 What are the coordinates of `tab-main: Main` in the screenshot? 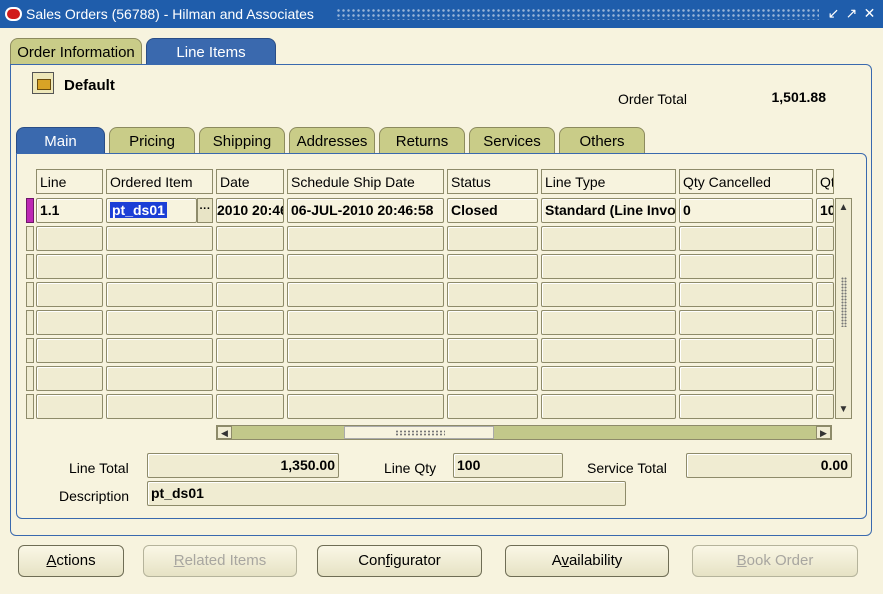 It's located at (60, 140).